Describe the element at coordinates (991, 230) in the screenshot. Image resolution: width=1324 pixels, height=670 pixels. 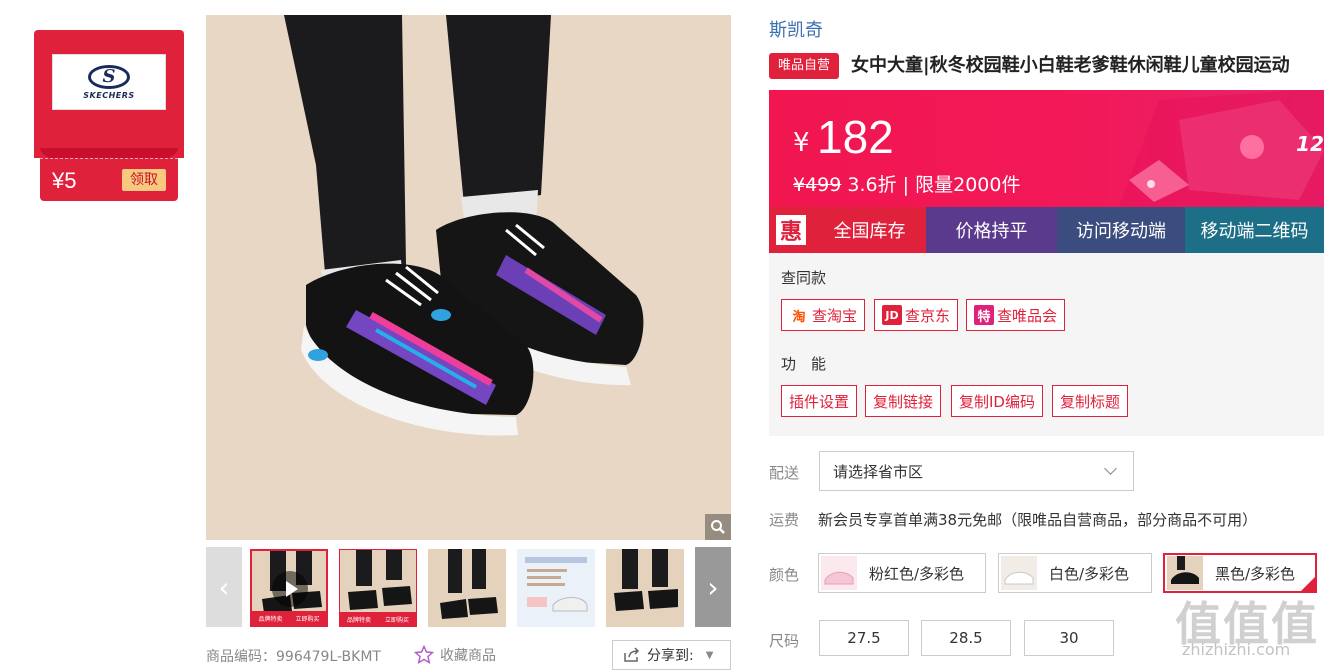
I see `toolbar-price-trend: 价格持平` at that location.